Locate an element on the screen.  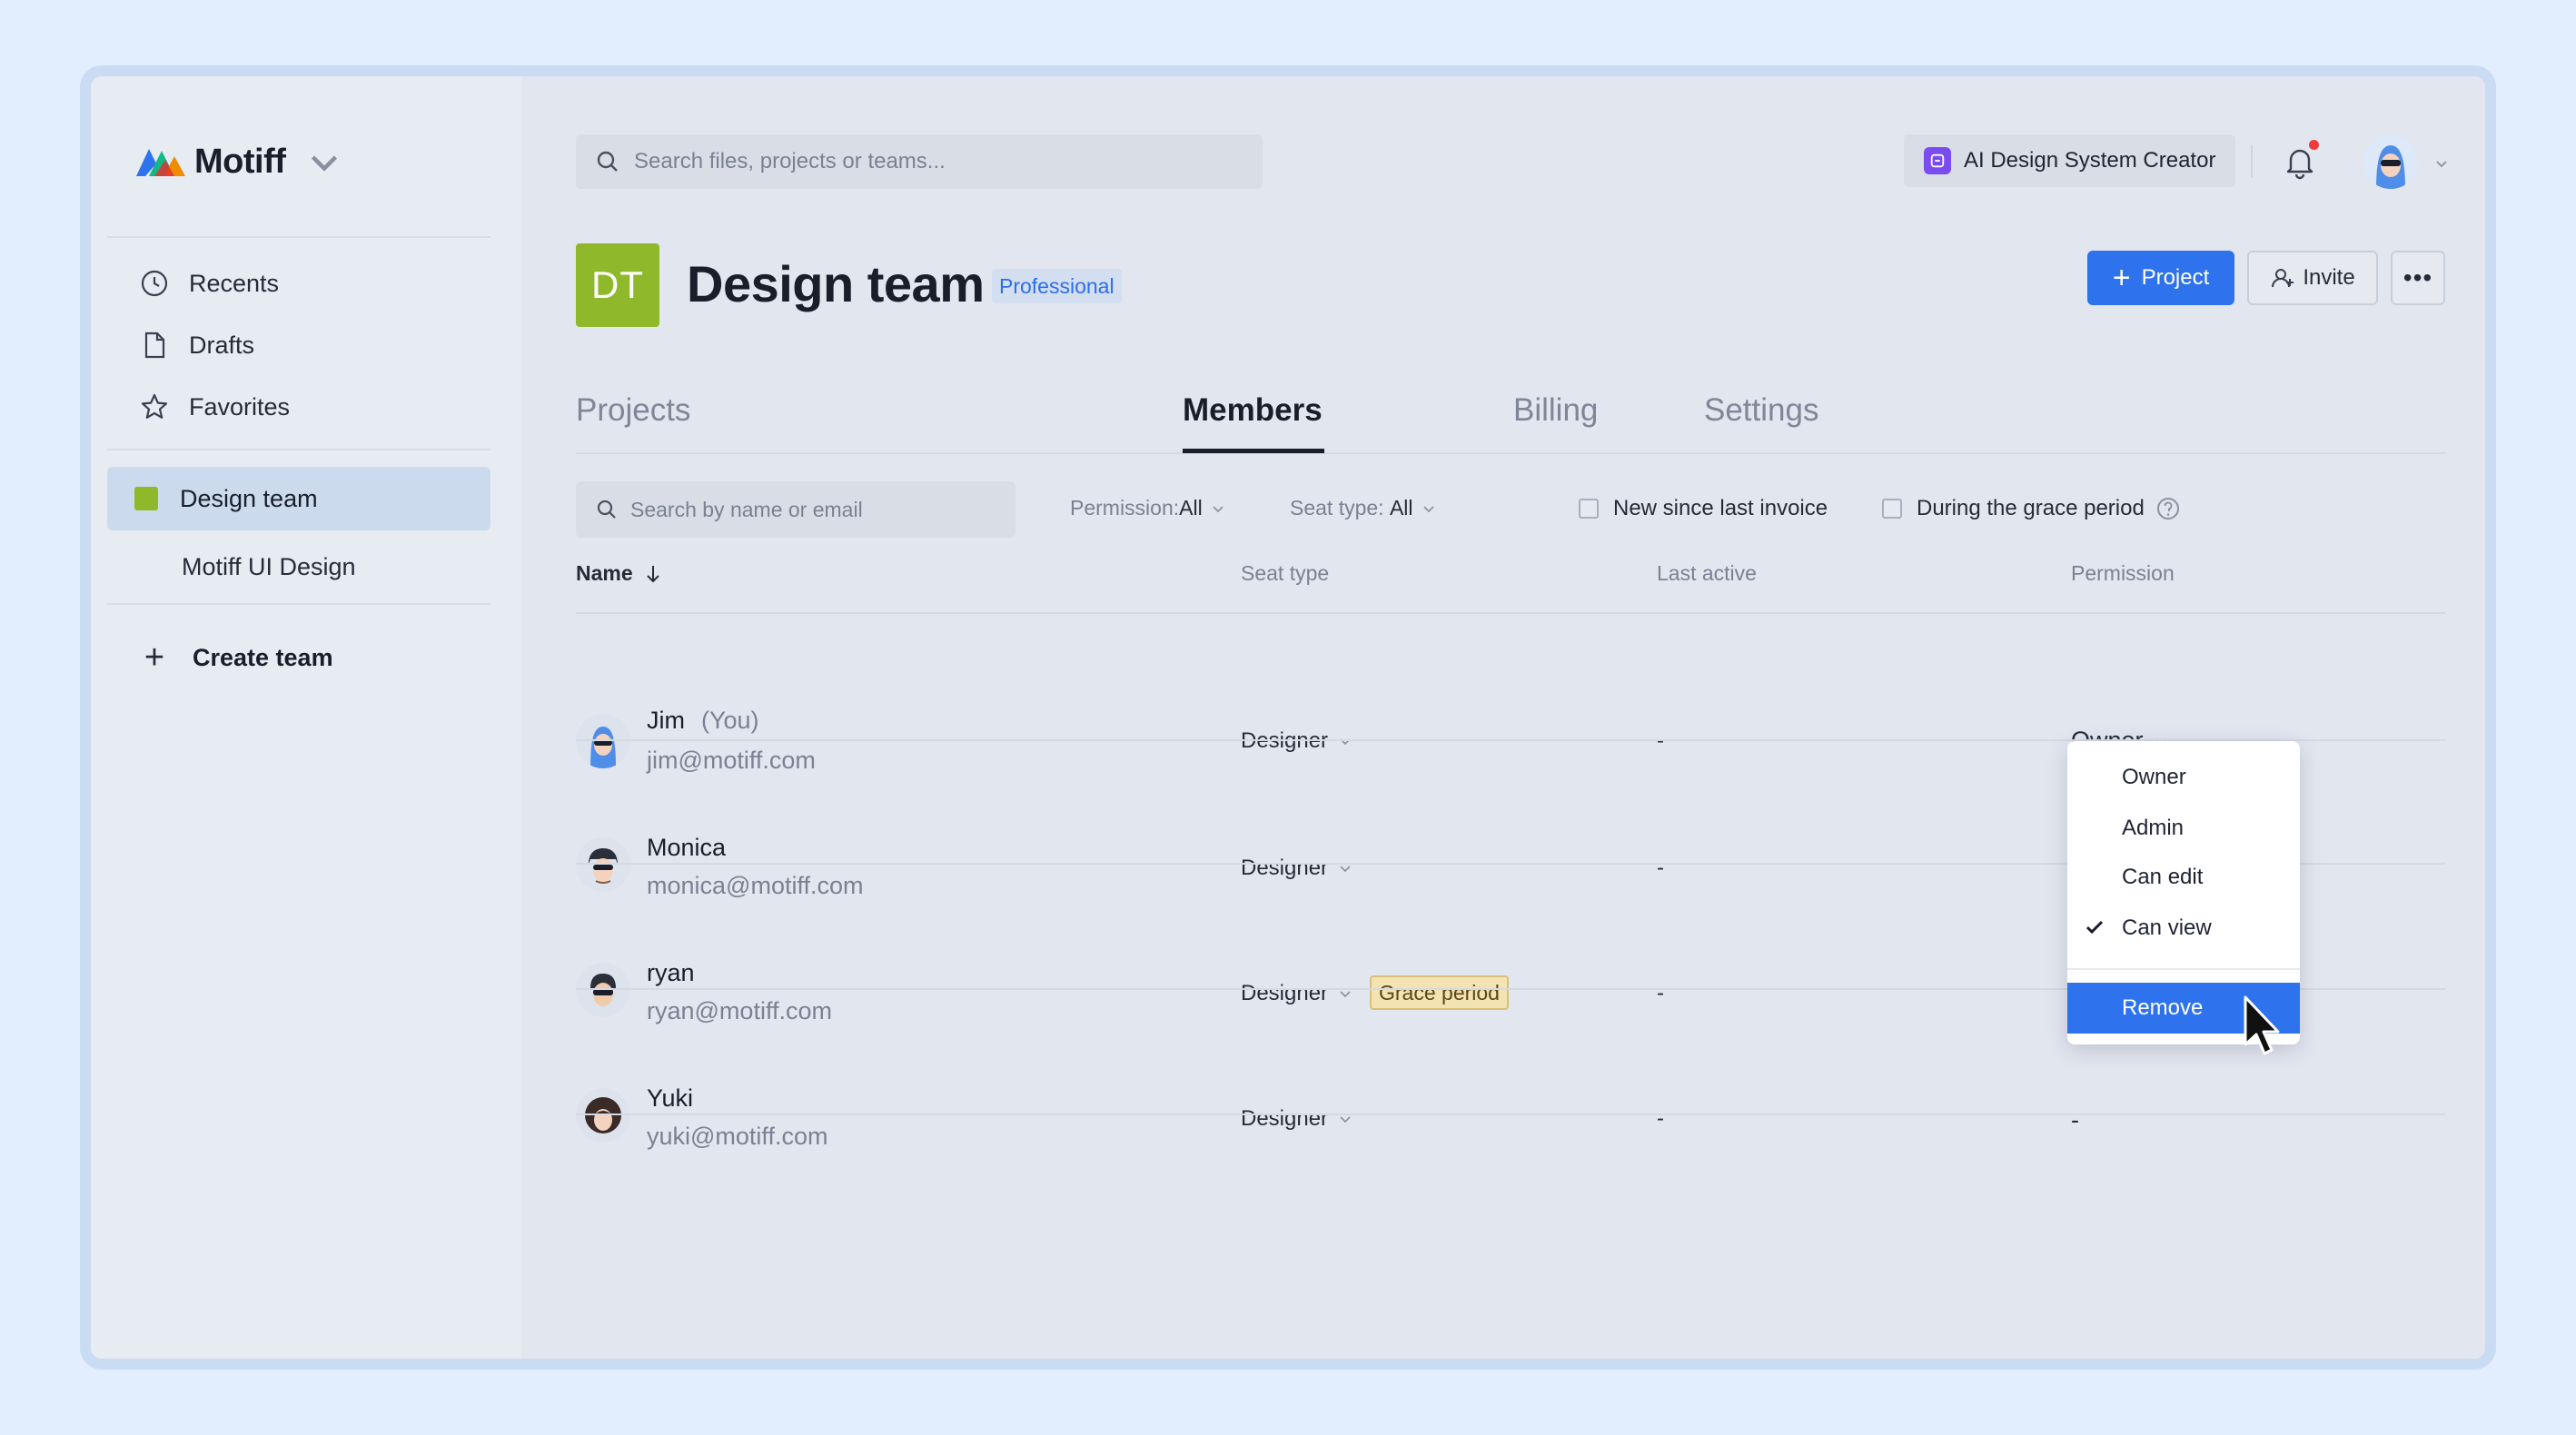
plan-badge: Professional is located at coordinates (1057, 286).